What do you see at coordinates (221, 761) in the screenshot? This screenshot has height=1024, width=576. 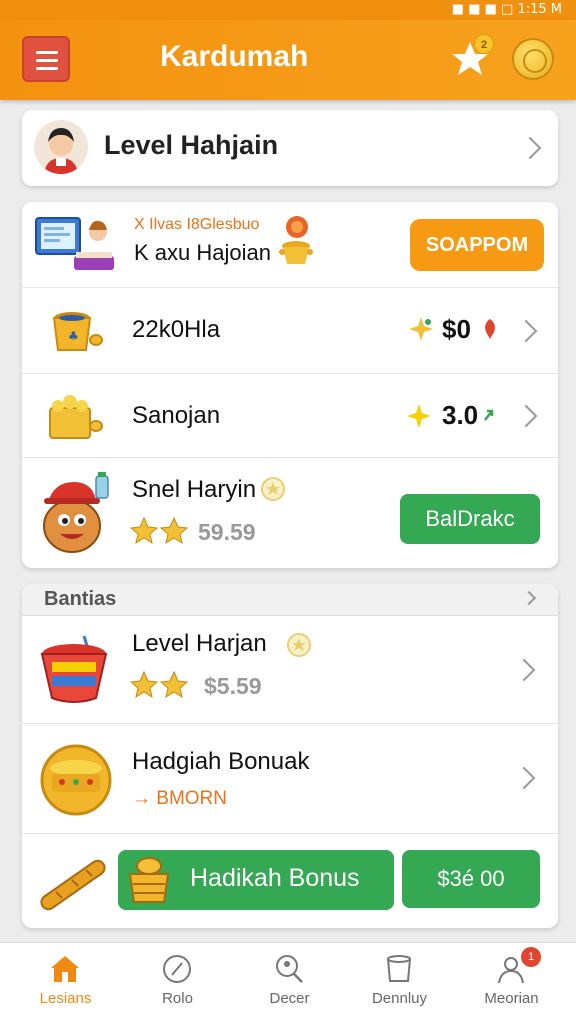 I see `section-item-title: Hadgiah Bonuak` at bounding box center [221, 761].